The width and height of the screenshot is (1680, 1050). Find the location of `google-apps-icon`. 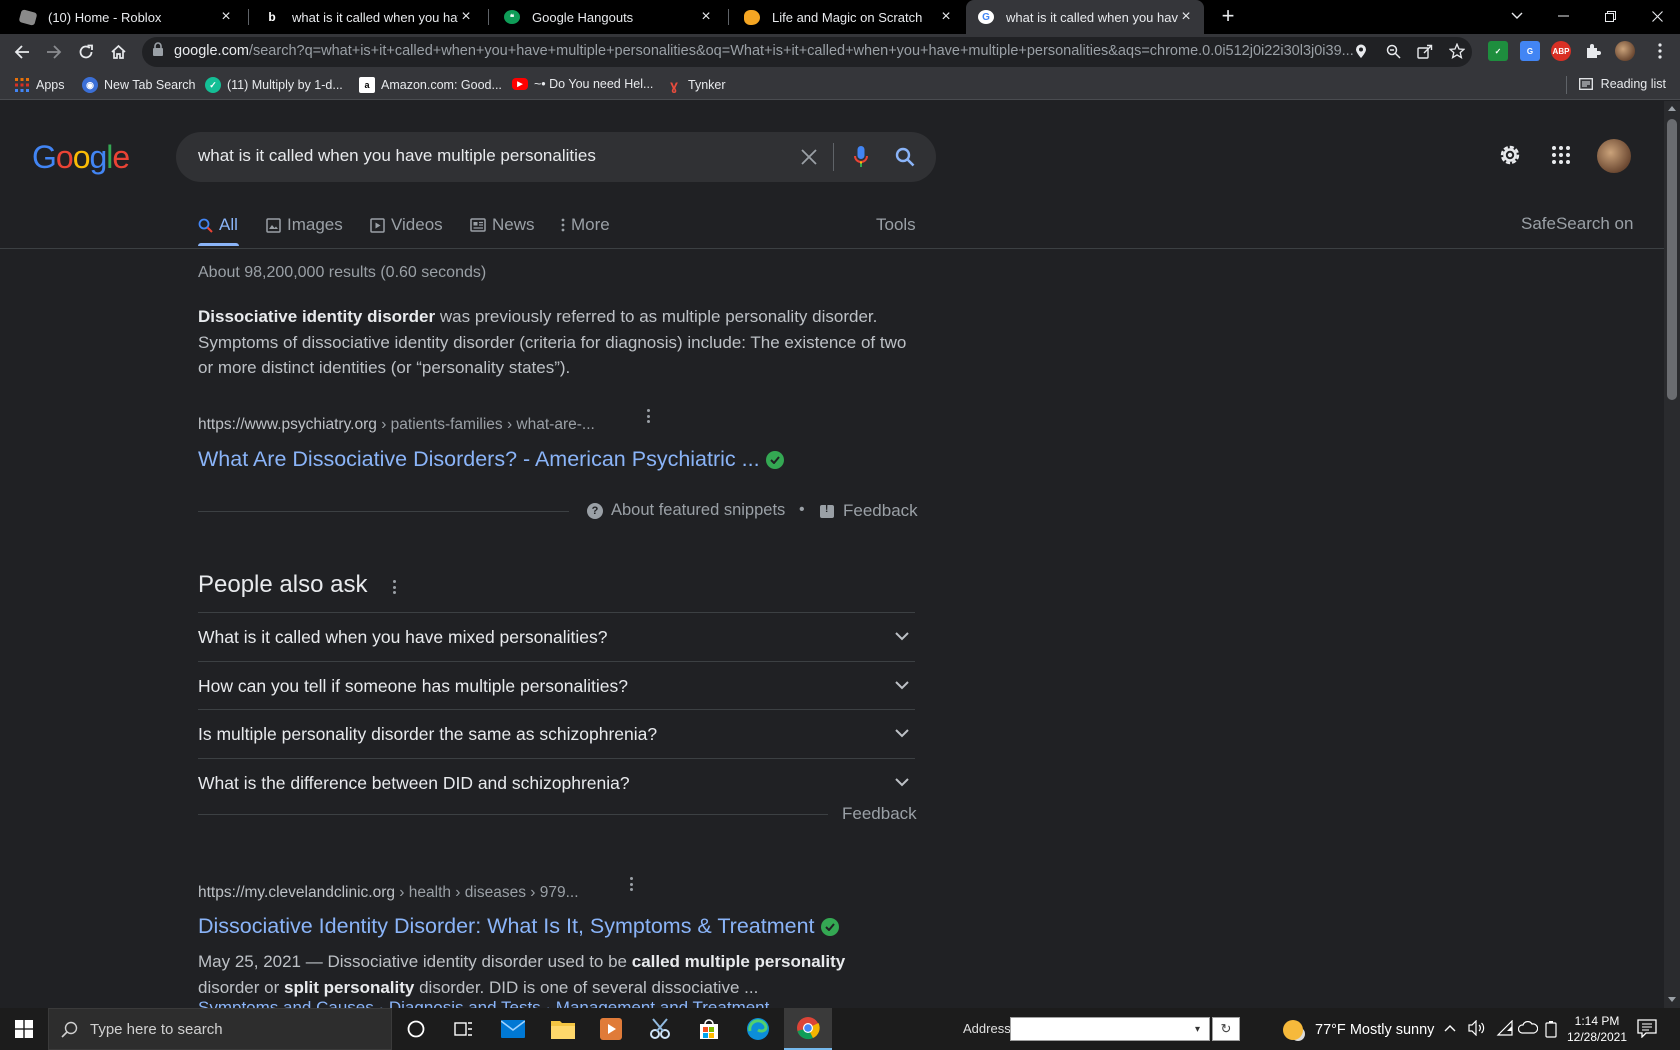

google-apps-icon is located at coordinates (1561, 157).